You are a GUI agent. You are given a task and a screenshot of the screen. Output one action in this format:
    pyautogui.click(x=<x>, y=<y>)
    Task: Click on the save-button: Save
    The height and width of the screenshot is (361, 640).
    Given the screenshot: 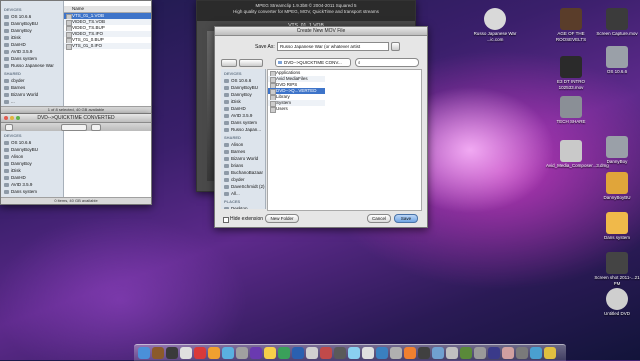 What is the action you would take?
    pyautogui.click(x=406, y=218)
    